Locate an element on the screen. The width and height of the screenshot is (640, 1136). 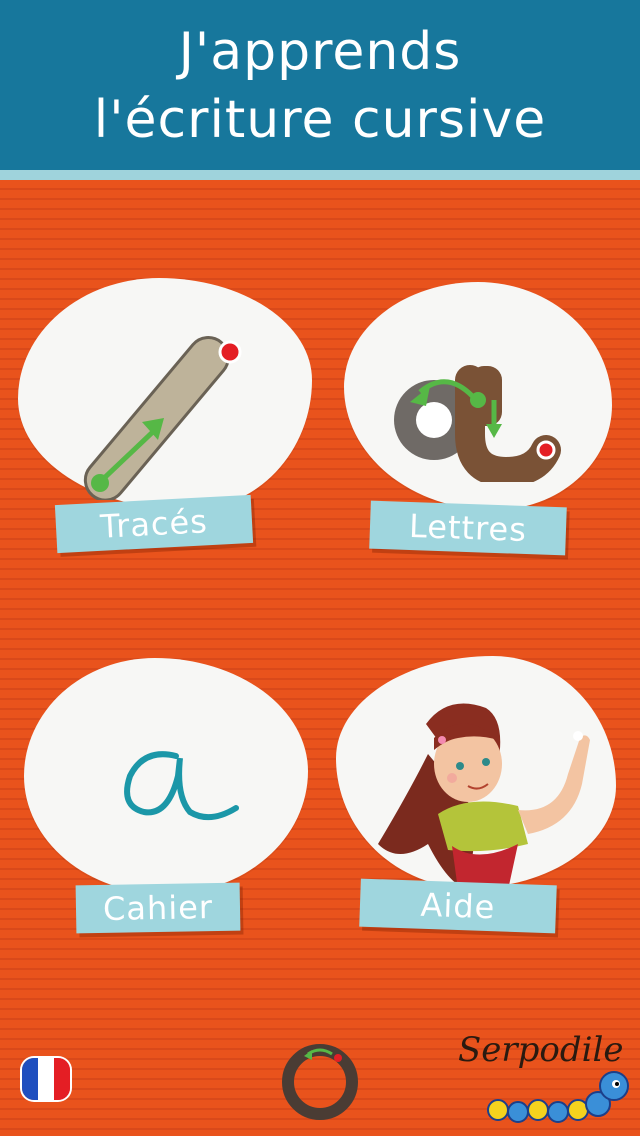
menu-label-cahier: Cahier is located at coordinates (158, 908).